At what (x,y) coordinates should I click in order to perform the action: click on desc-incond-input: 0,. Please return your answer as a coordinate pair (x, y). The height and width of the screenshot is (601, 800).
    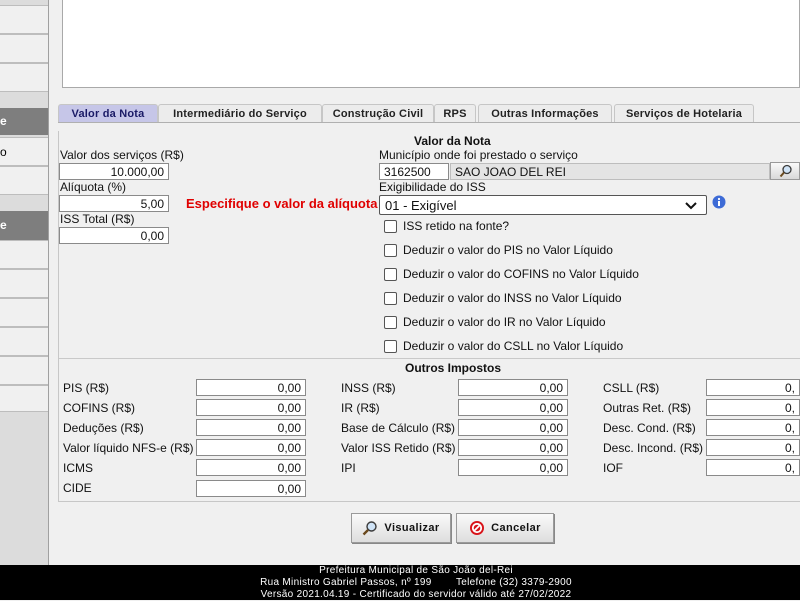
    Looking at the image, I should click on (753, 447).